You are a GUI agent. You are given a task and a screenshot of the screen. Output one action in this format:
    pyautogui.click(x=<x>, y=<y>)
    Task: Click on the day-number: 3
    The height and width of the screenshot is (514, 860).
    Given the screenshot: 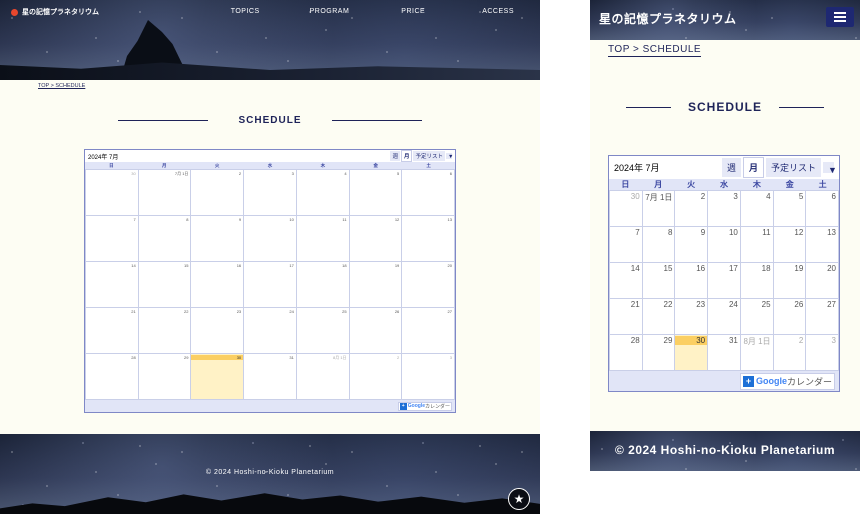 What is the action you would take?
    pyautogui.click(x=833, y=340)
    